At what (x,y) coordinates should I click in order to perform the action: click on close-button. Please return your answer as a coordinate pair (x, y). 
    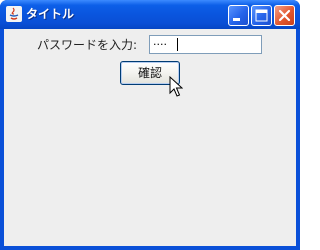
    Looking at the image, I should click on (284, 15).